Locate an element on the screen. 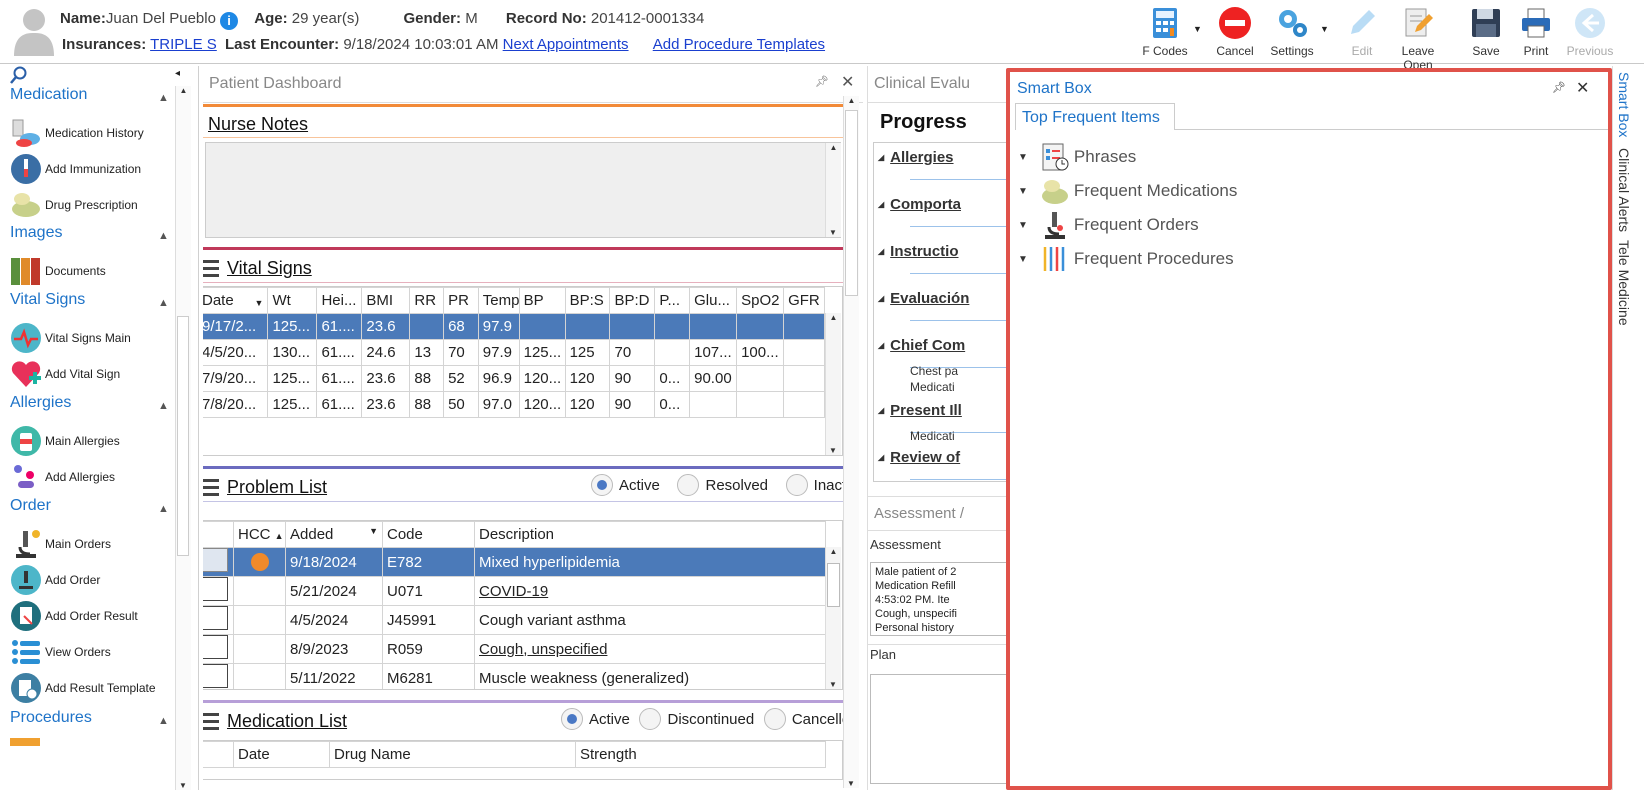 The width and height of the screenshot is (1644, 794). nav-vital-signs-main: Vital Signs Main is located at coordinates (70, 338).